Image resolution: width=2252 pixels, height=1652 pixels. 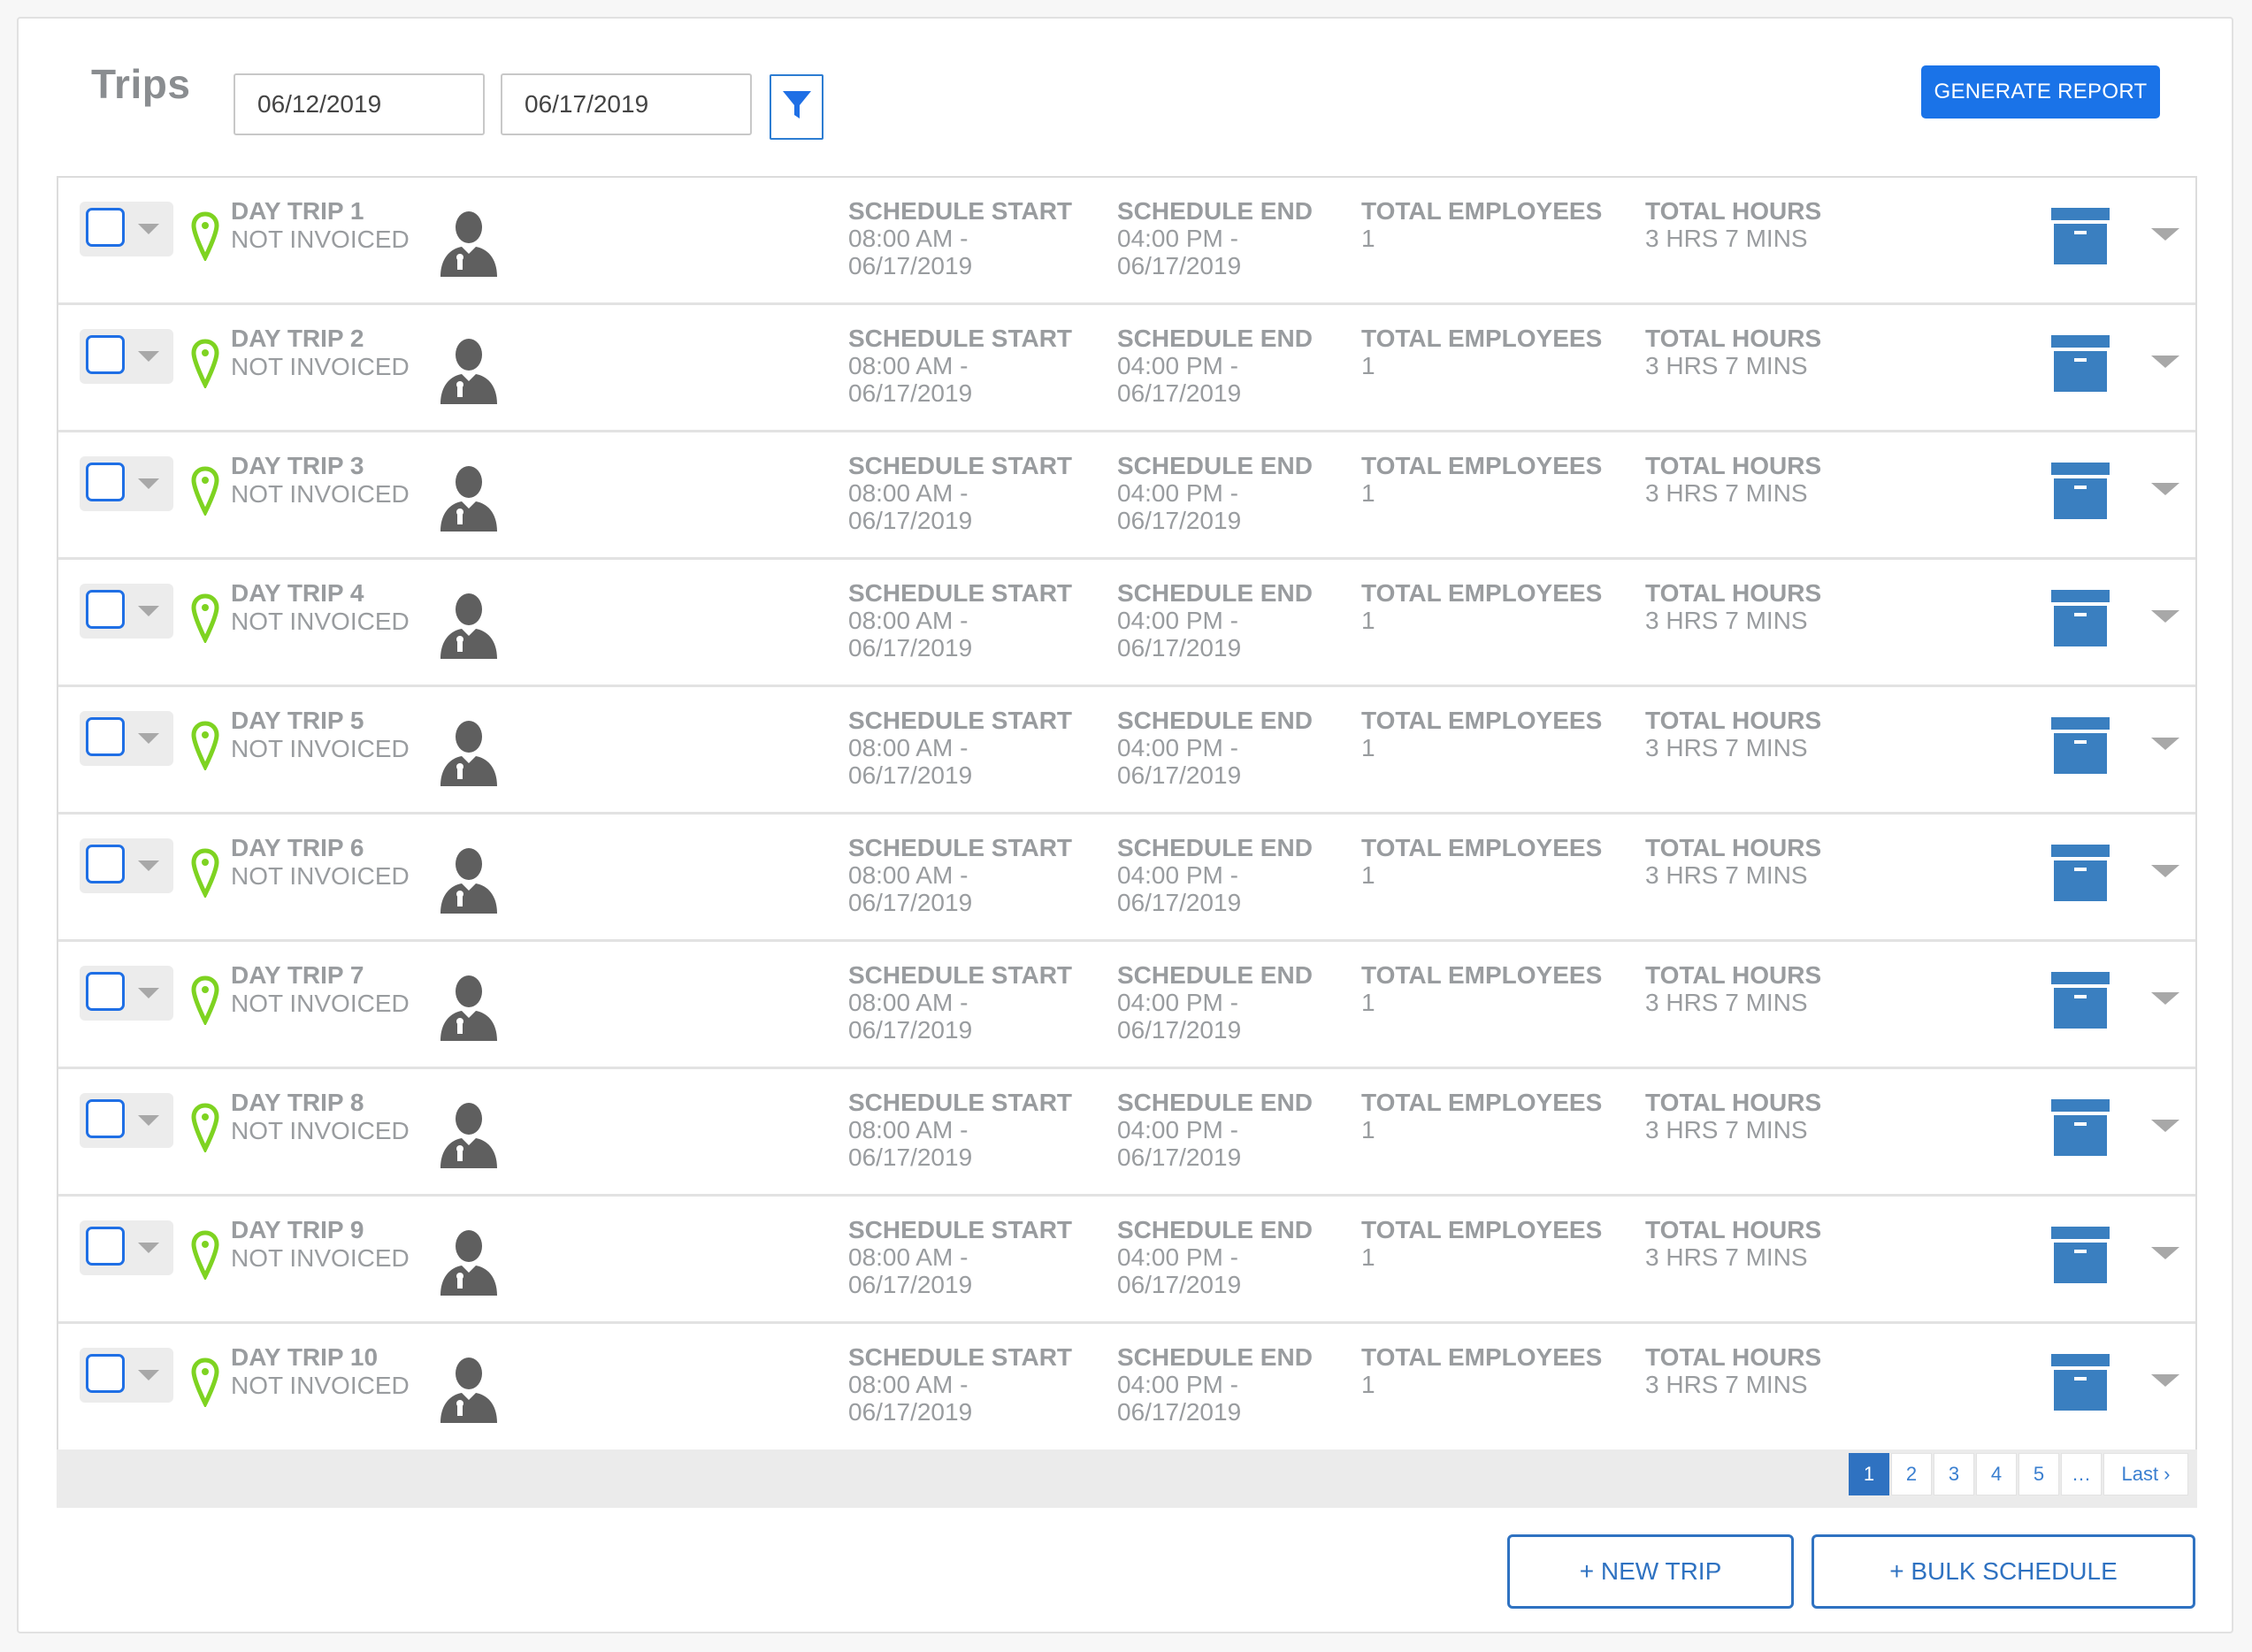 I want to click on bulk-schedule-button: + BULK SCHEDULE, so click(x=2004, y=1571).